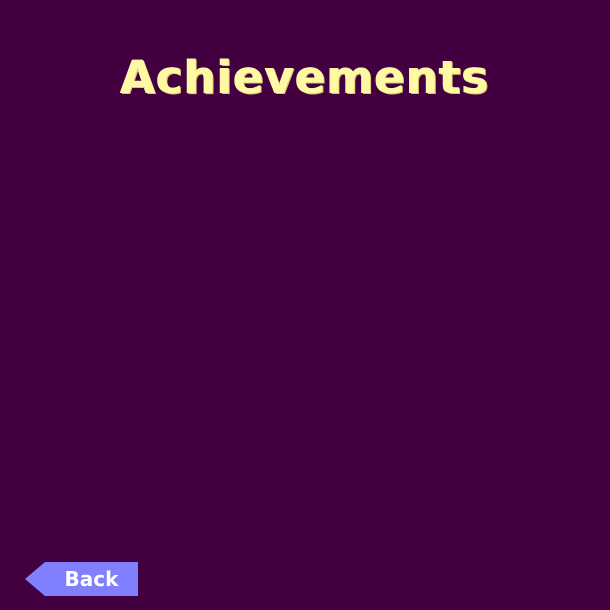 The image size is (610, 610). I want to click on left-arrow-icon, so click(35, 579).